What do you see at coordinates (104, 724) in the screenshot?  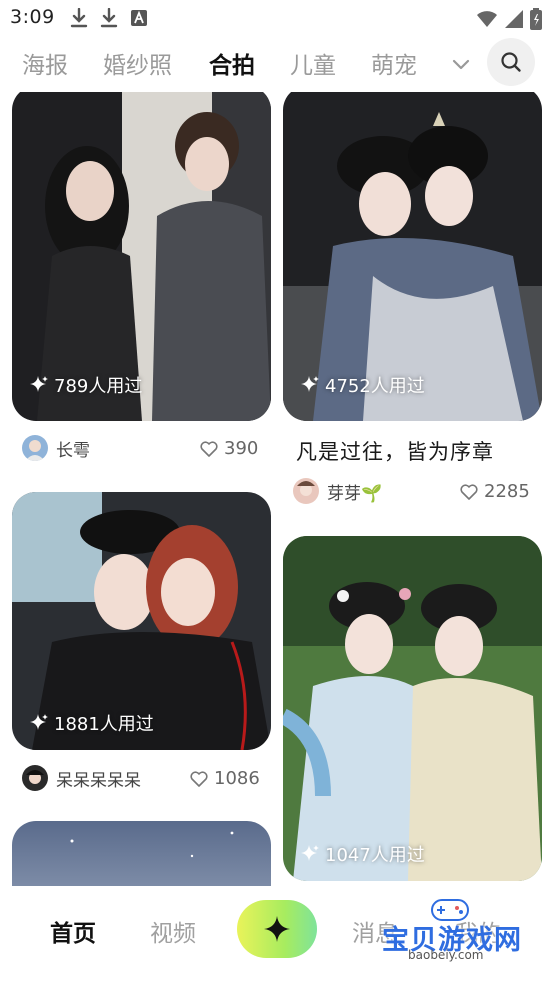 I see `usage-count-text: 1881人用过` at bounding box center [104, 724].